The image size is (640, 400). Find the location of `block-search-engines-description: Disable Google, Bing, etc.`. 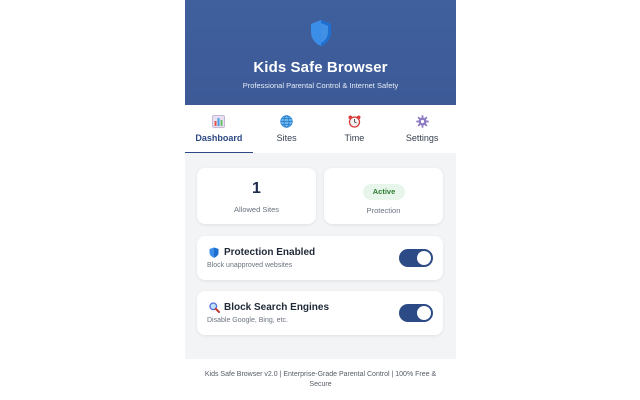

block-search-engines-description: Disable Google, Bing, etc. is located at coordinates (247, 320).